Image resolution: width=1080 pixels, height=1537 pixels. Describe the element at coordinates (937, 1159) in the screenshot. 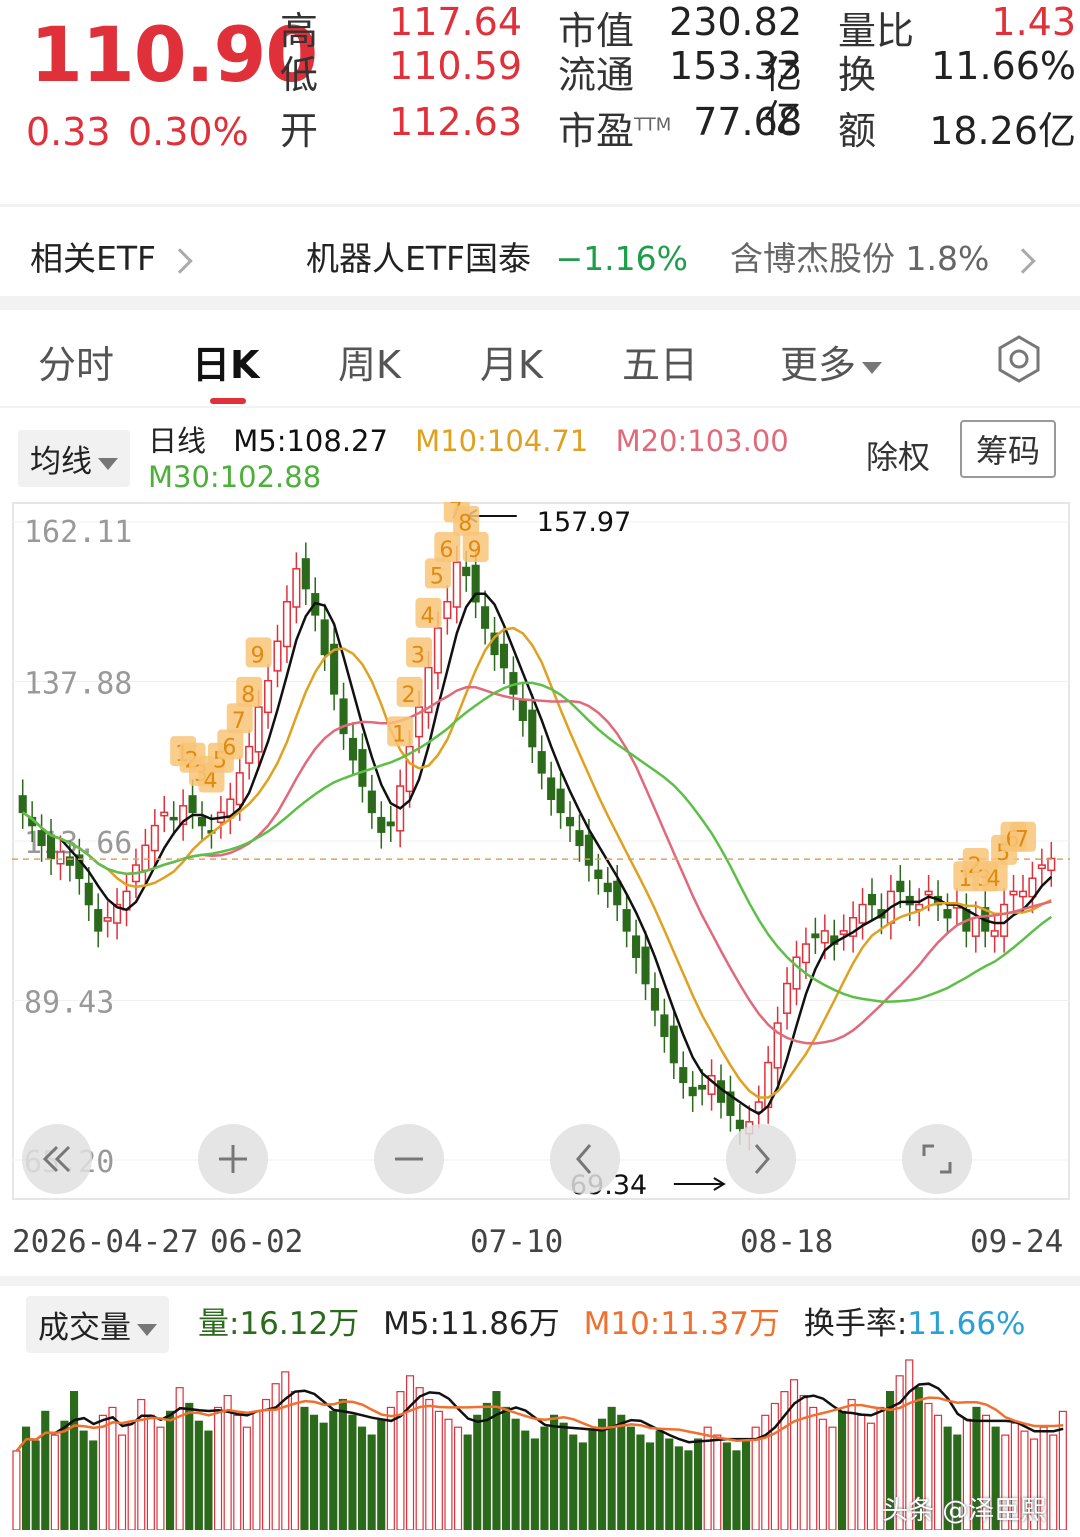

I see `fullscreen-button` at that location.